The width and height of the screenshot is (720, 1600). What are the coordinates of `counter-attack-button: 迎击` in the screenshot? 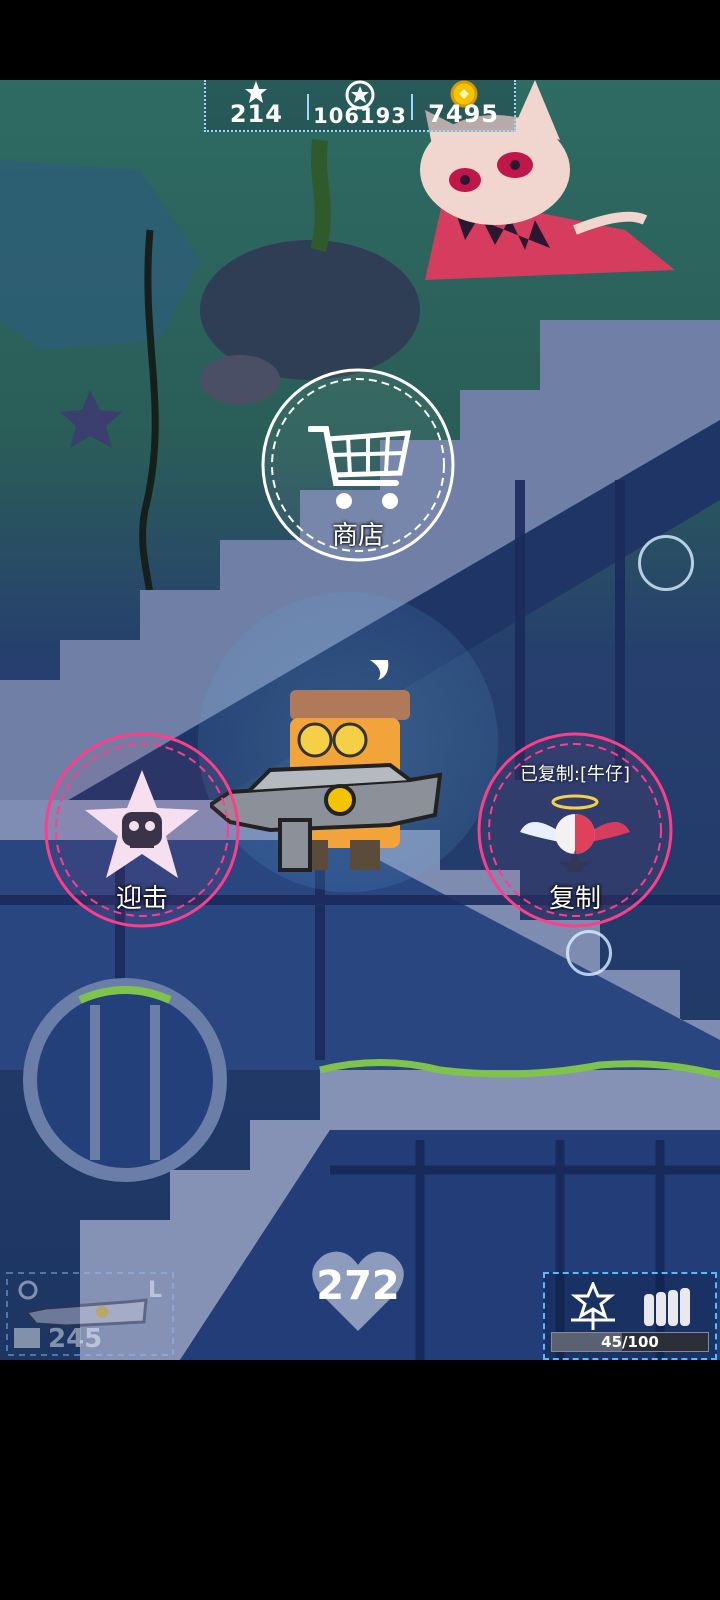 It's located at (142, 830).